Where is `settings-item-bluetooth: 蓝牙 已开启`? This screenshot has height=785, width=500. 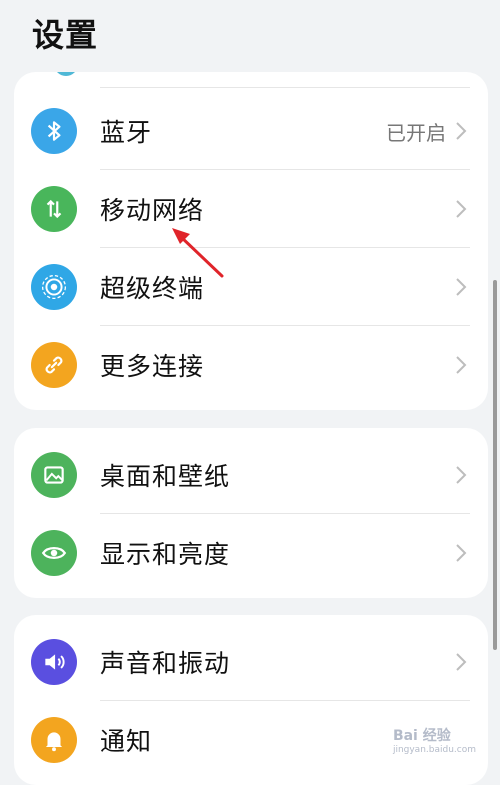 settings-item-bluetooth: 蓝牙 已开启 is located at coordinates (251, 131).